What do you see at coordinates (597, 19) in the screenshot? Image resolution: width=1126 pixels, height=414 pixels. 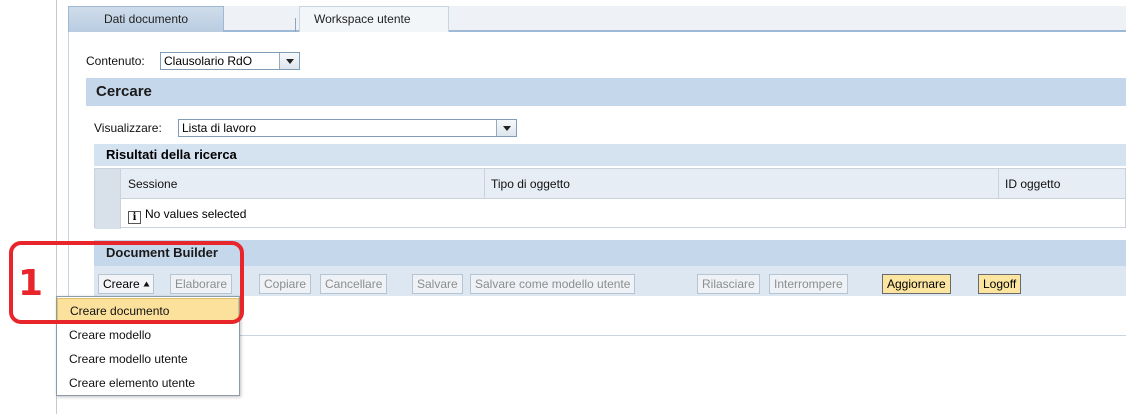 I see `tab-strip: Dati documento Workspace utente` at bounding box center [597, 19].